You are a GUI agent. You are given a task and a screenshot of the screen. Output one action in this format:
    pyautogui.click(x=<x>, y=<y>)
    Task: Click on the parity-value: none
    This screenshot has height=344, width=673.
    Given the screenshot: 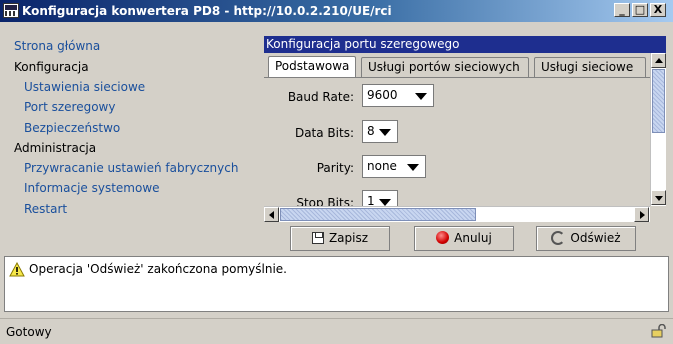 What is the action you would take?
    pyautogui.click(x=382, y=166)
    